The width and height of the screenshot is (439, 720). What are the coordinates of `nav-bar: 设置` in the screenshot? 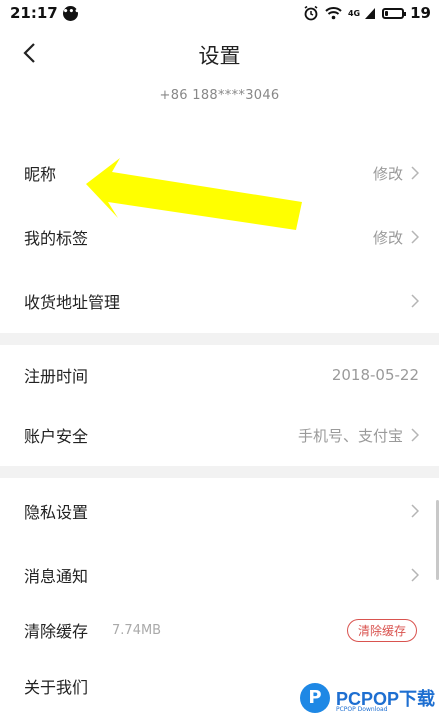 It's located at (219, 53).